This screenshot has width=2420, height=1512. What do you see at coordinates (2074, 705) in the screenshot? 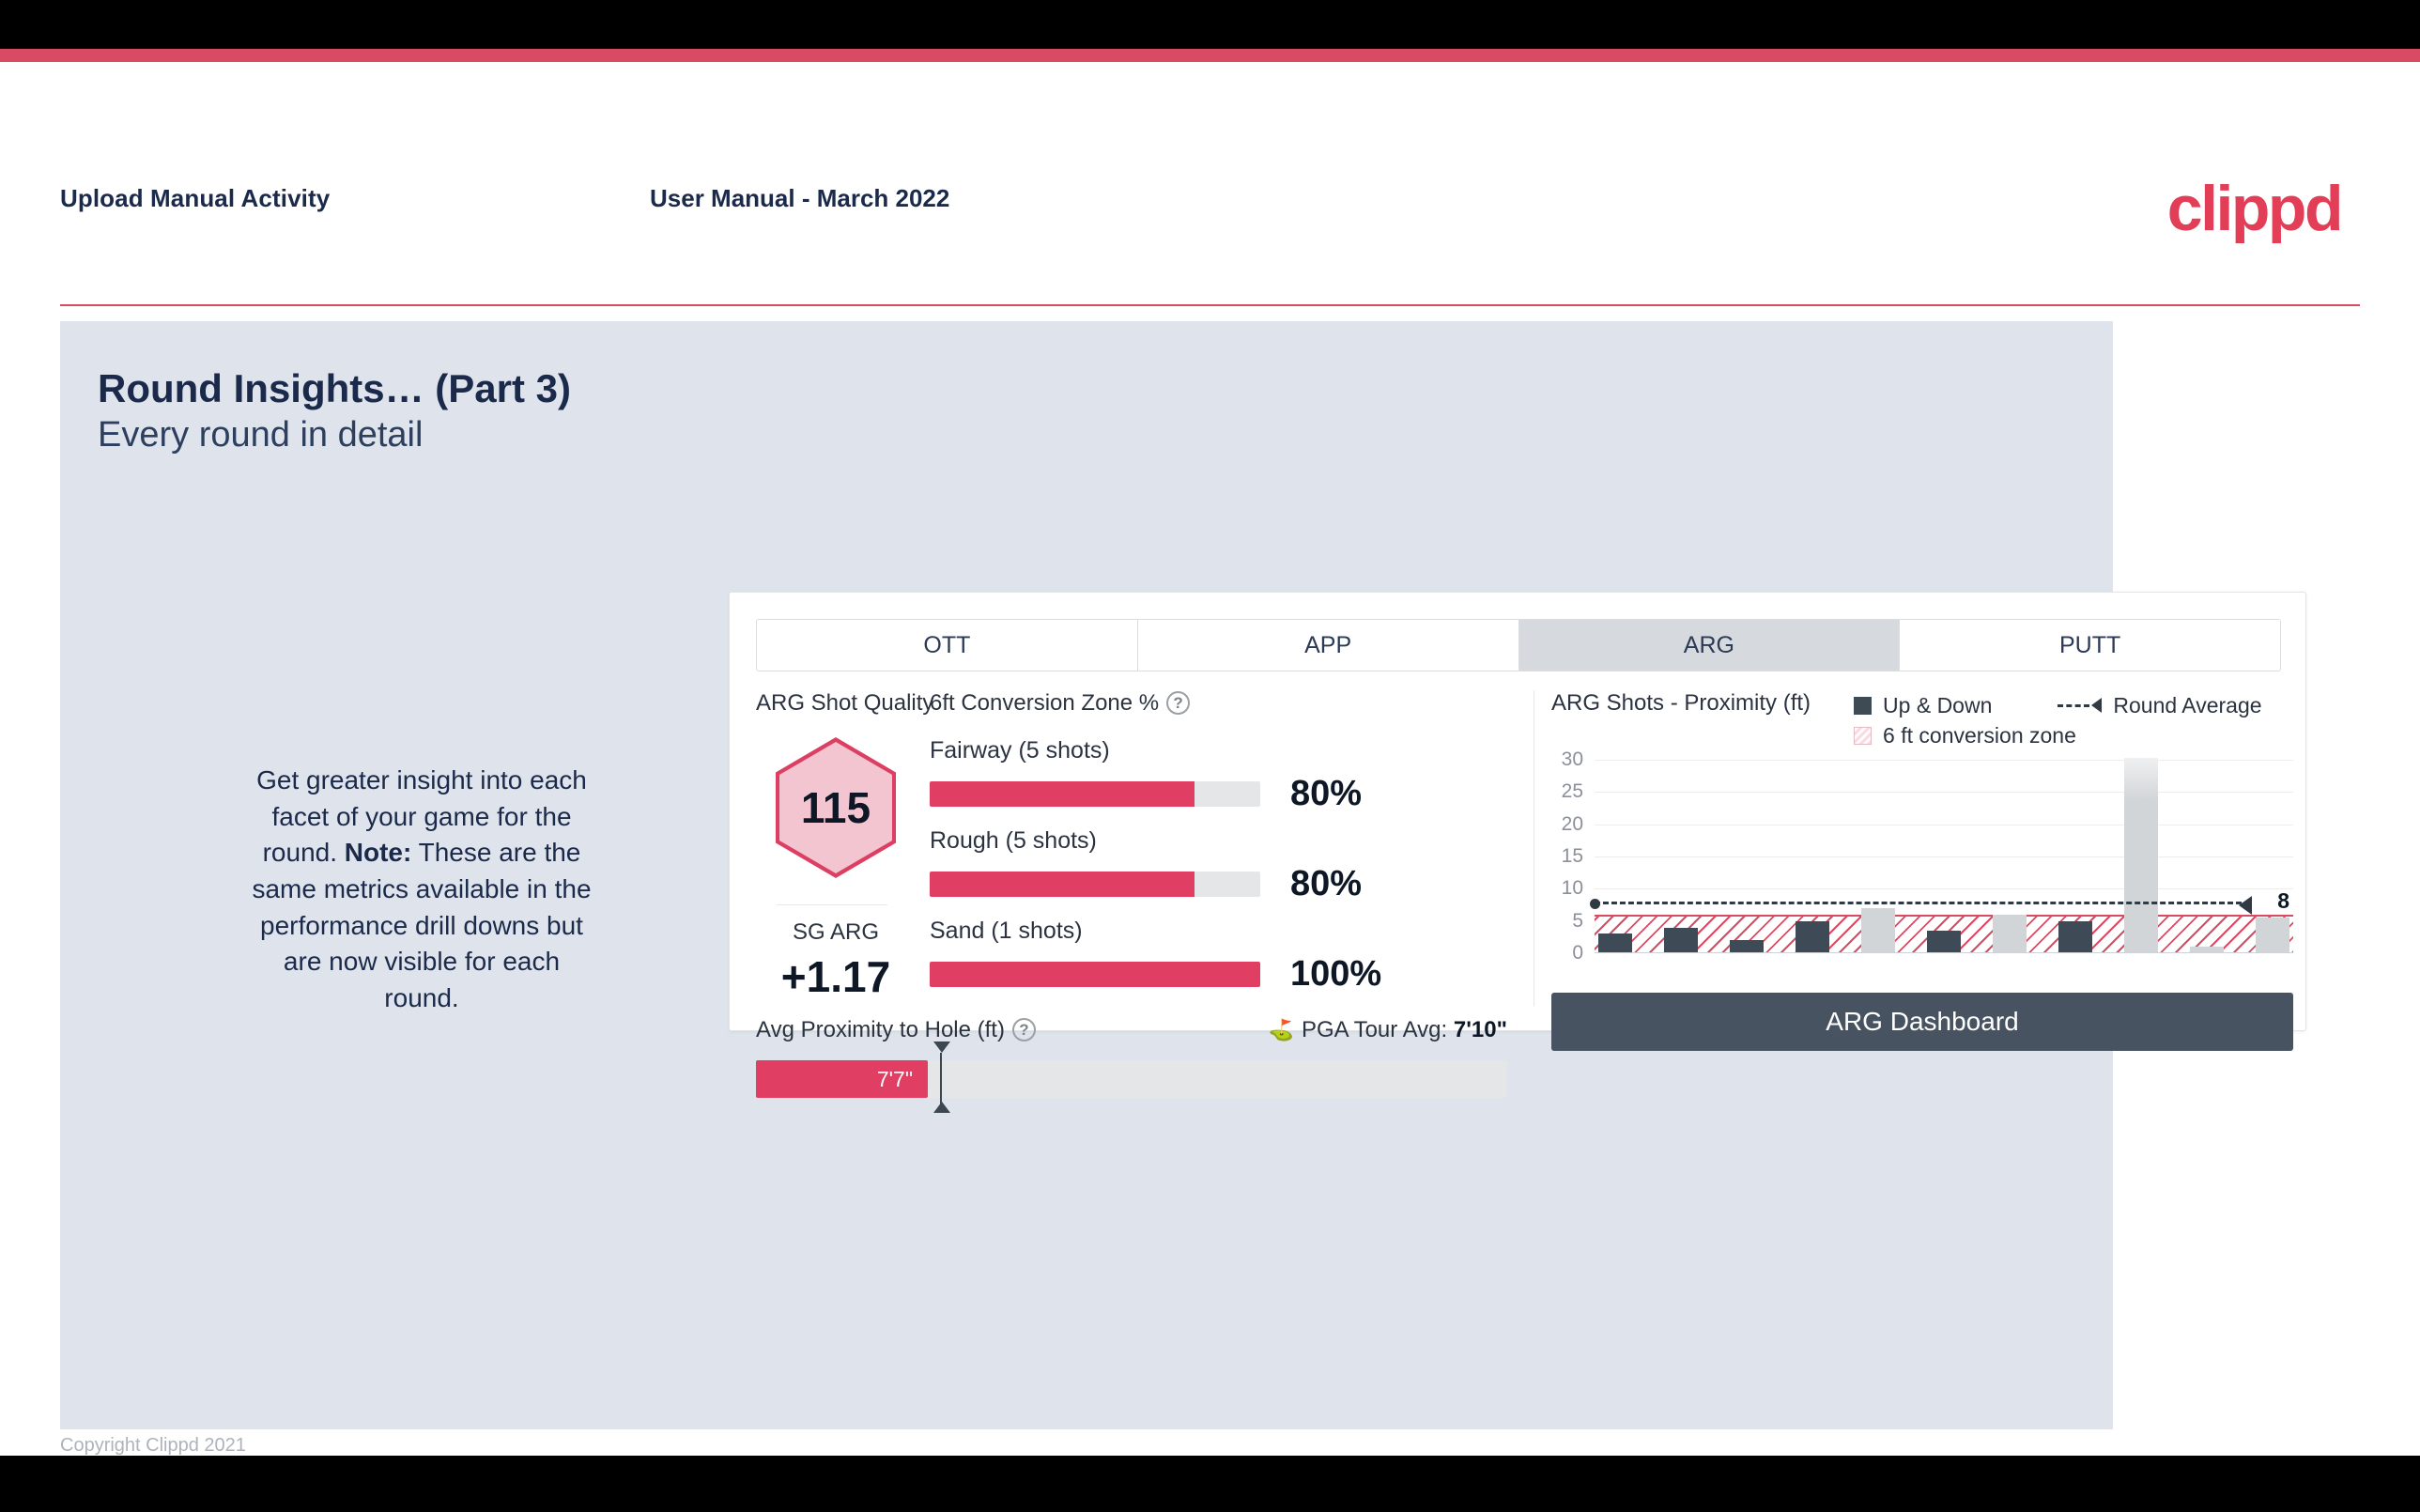
I see `dashed-line-icon` at bounding box center [2074, 705].